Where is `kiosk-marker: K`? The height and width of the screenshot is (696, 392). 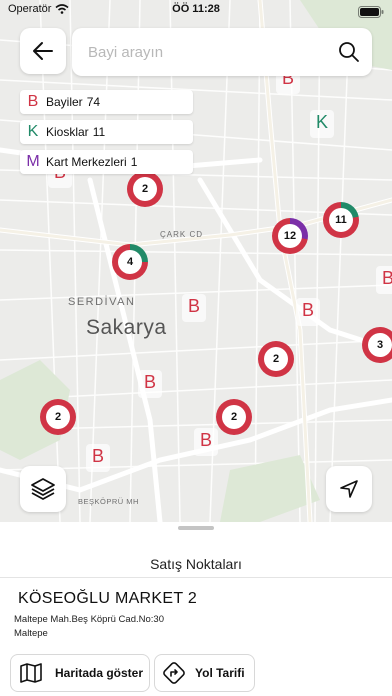
kiosk-marker: K is located at coordinates (322, 127).